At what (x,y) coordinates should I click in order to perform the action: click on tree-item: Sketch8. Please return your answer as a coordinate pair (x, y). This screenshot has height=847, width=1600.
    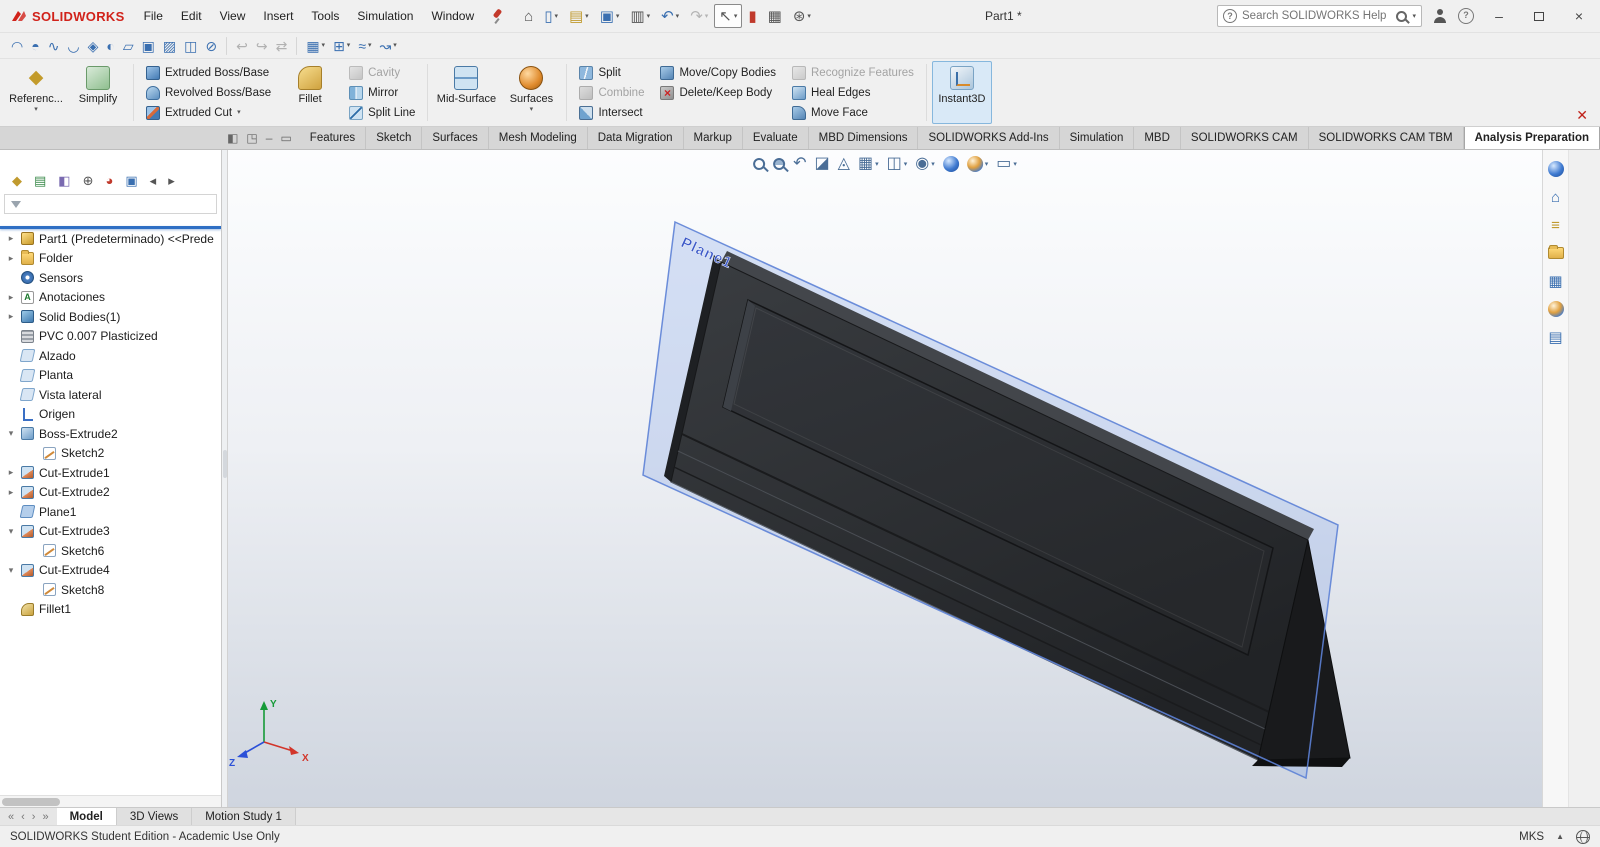
    Looking at the image, I should click on (110, 590).